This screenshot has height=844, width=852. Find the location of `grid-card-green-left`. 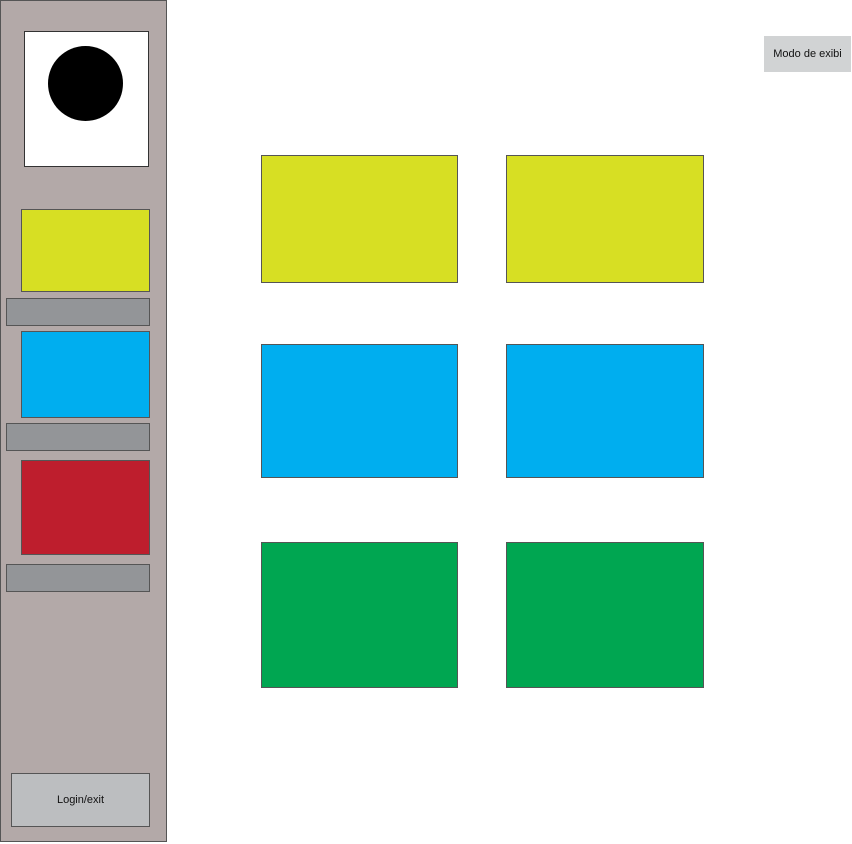

grid-card-green-left is located at coordinates (359, 615).